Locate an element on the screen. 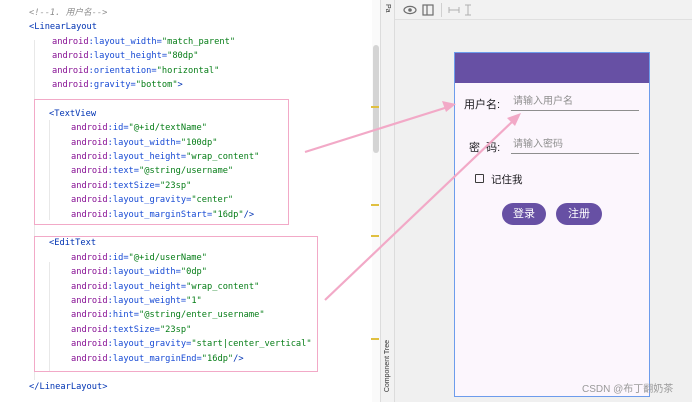  code-token: "bottom" is located at coordinates (156, 85).